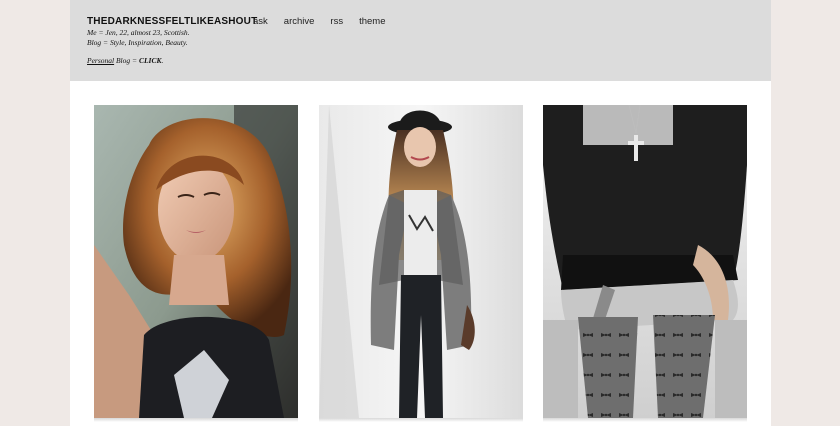  I want to click on post-3-shadow, so click(645, 420).